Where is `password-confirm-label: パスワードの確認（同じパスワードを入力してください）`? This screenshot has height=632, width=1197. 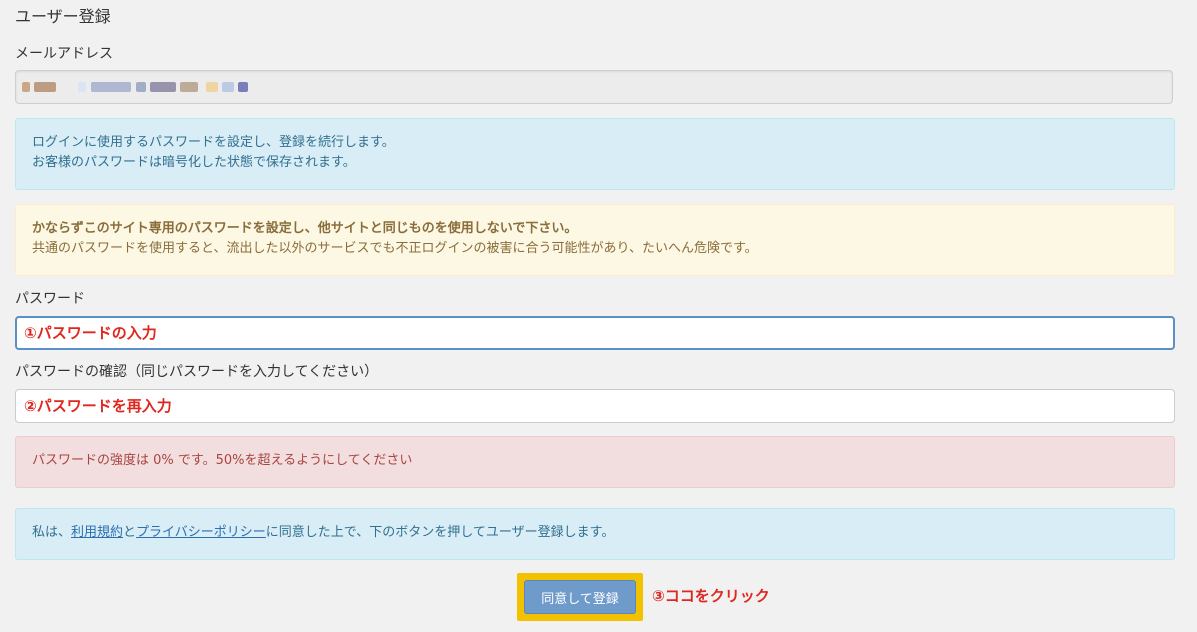 password-confirm-label: パスワードの確認（同じパスワードを入力してください） is located at coordinates (197, 372).